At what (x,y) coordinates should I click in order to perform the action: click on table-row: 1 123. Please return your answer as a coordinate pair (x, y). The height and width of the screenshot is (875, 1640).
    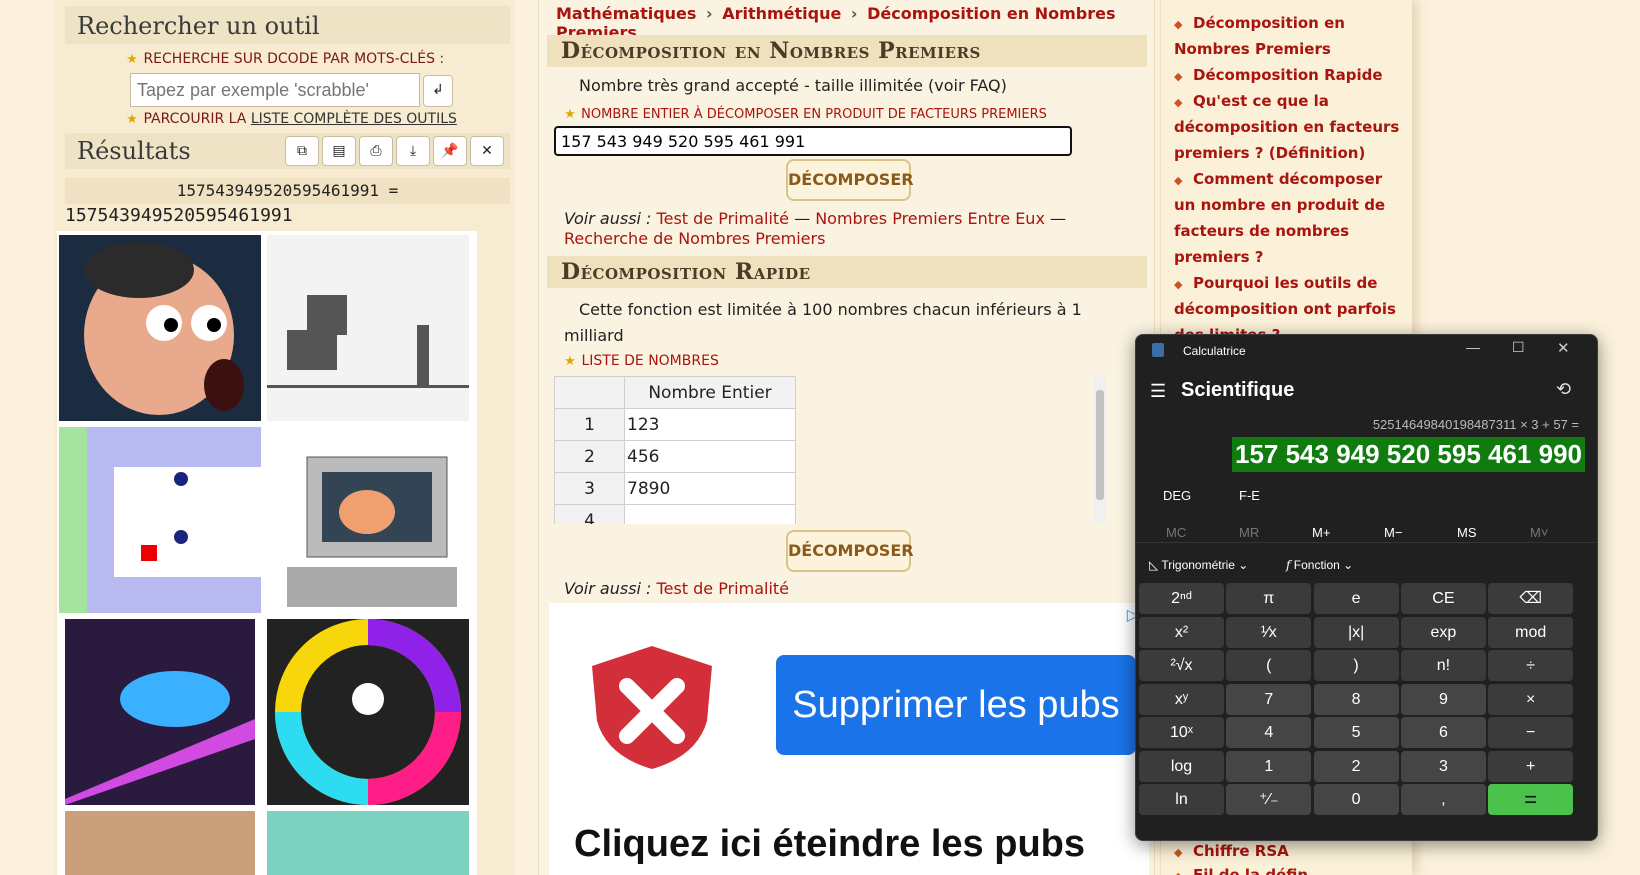
    Looking at the image, I should click on (675, 424).